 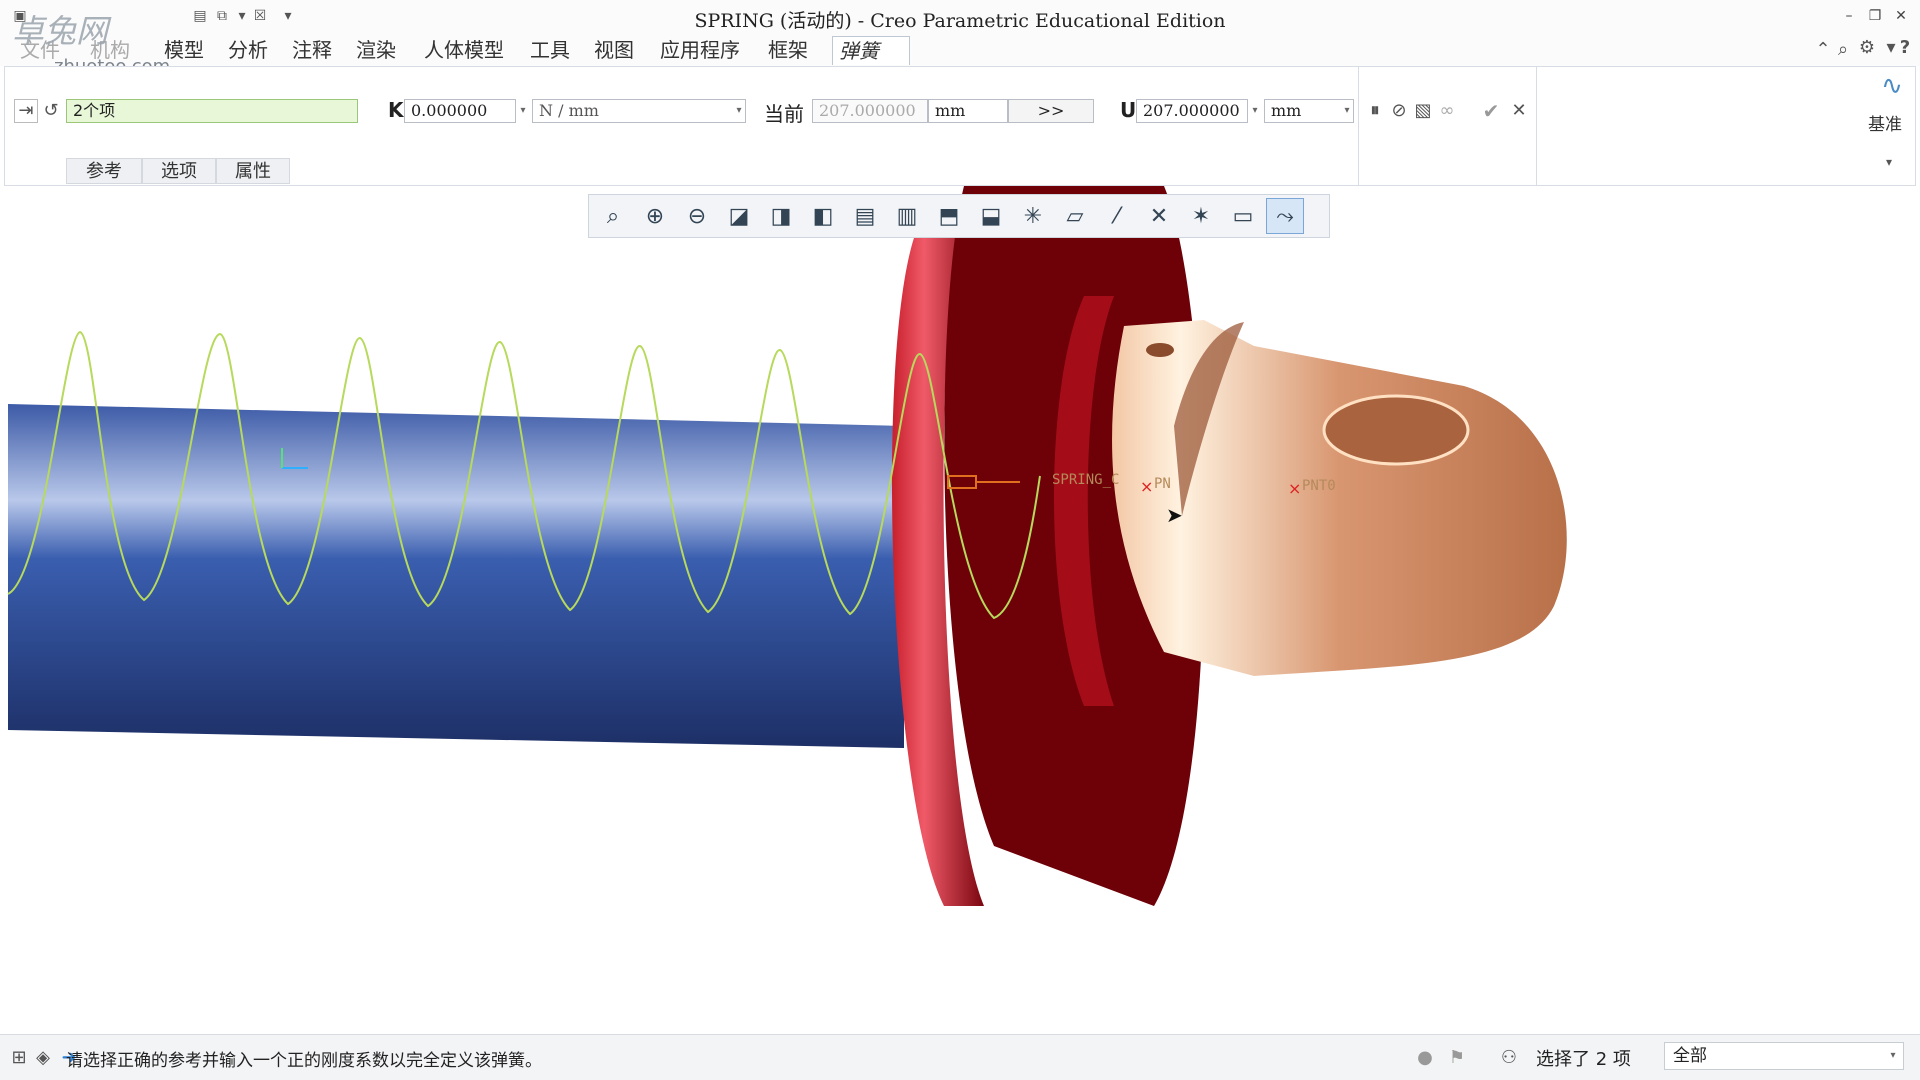 I want to click on close-icon: ✕, so click(x=1901, y=16).